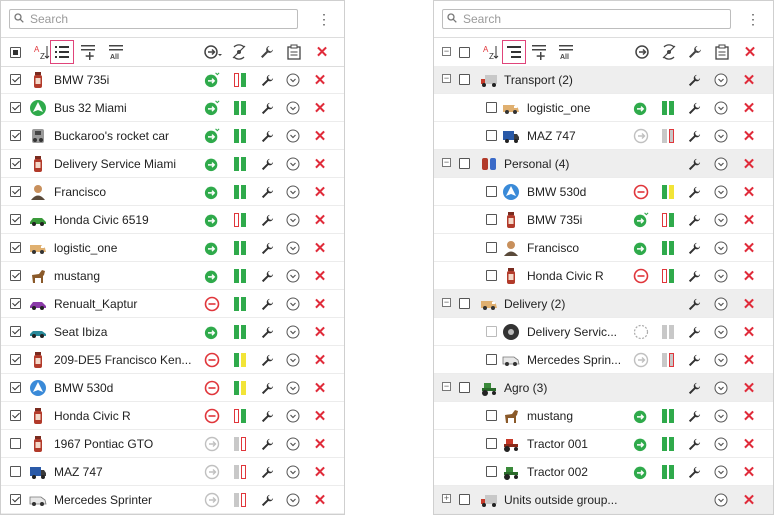 This screenshot has height=515, width=774. Describe the element at coordinates (603, 80) in the screenshot. I see `group-row: − Transport (2) ✕` at that location.